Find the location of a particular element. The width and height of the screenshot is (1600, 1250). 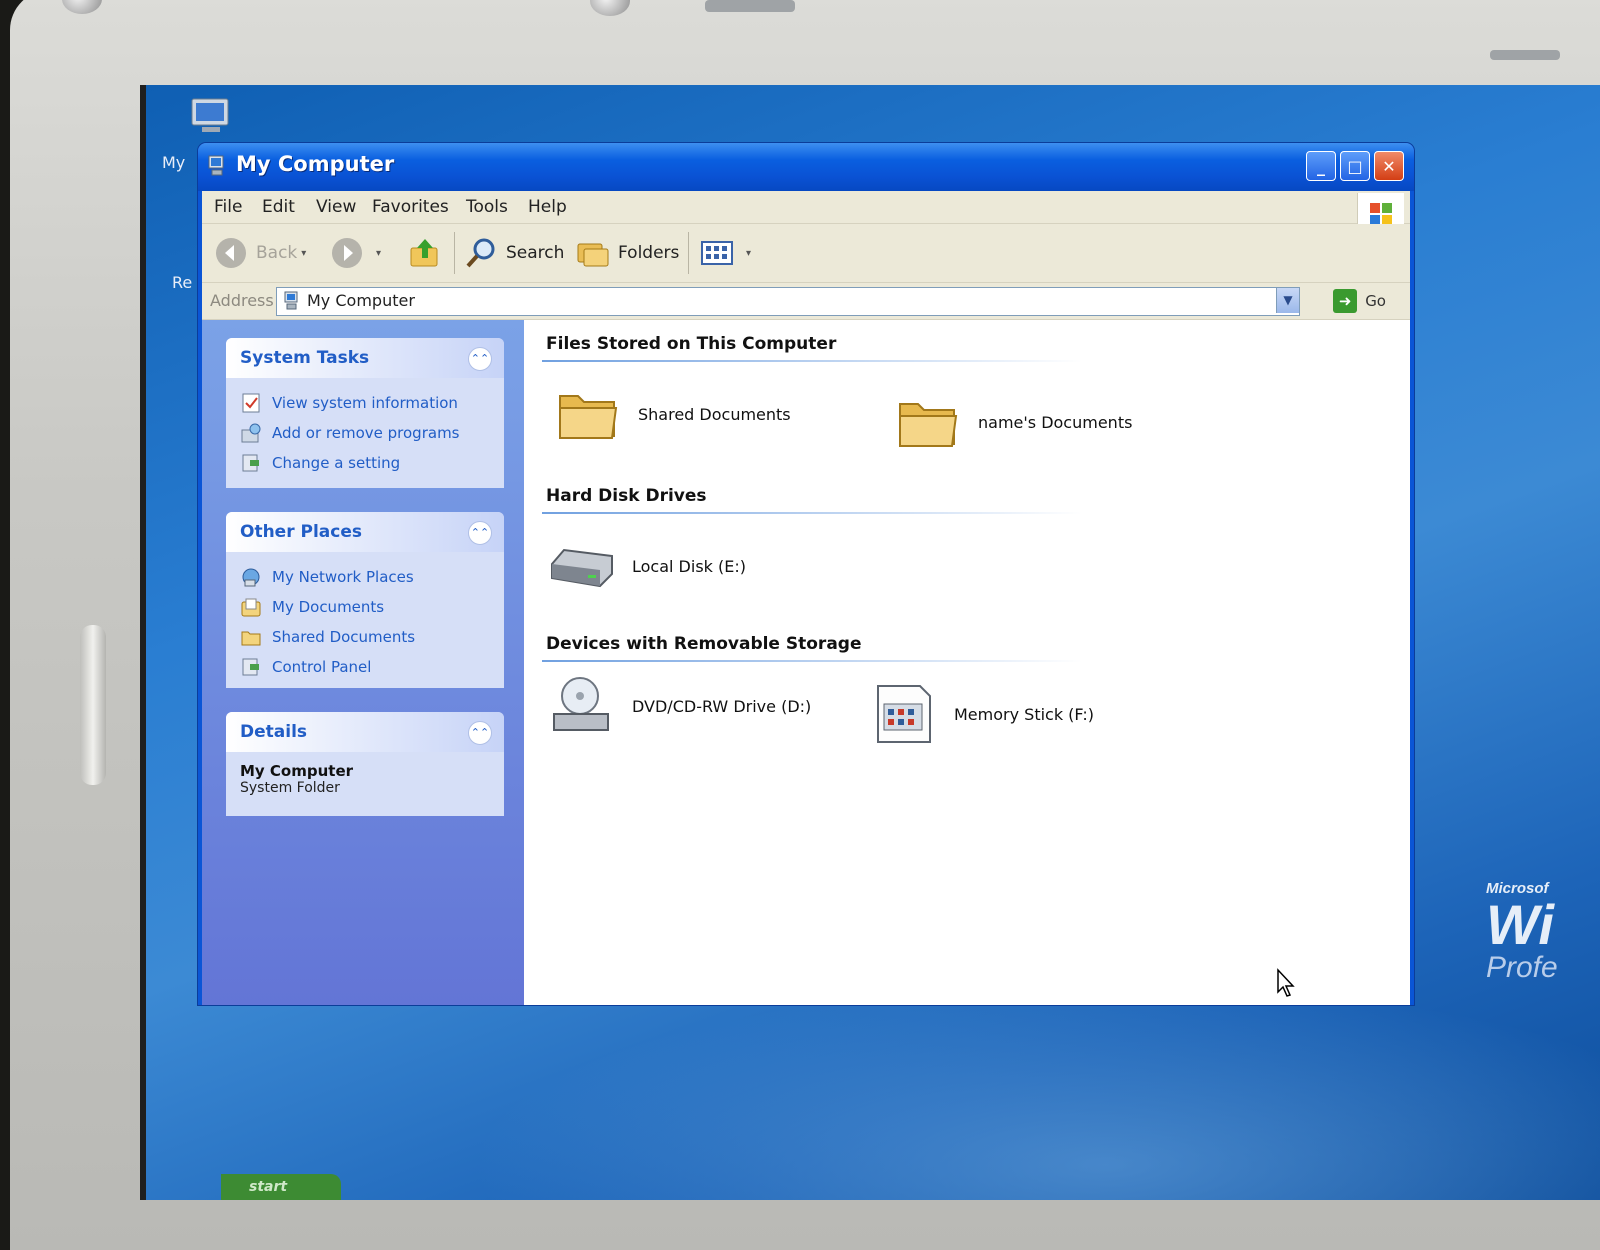

other-places-header: Other Places ⌃⌃ is located at coordinates (365, 532).